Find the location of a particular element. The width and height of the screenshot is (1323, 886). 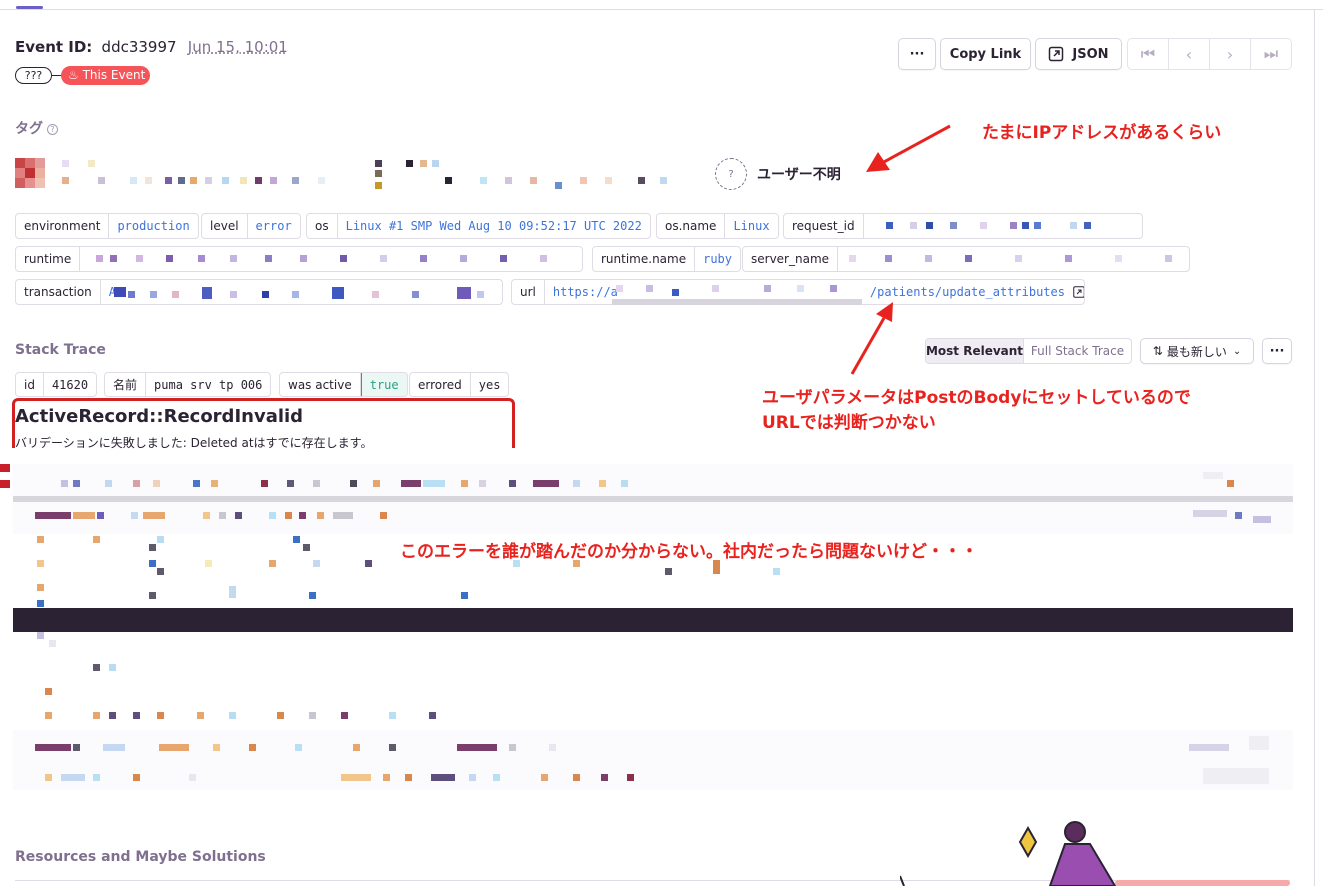

arrow-to-url-icon is located at coordinates (871, 338).